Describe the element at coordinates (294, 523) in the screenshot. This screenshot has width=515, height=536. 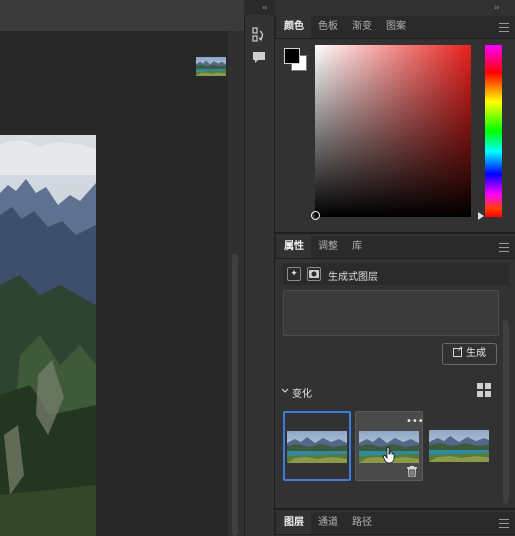
I see `tab-layers: 图层` at that location.